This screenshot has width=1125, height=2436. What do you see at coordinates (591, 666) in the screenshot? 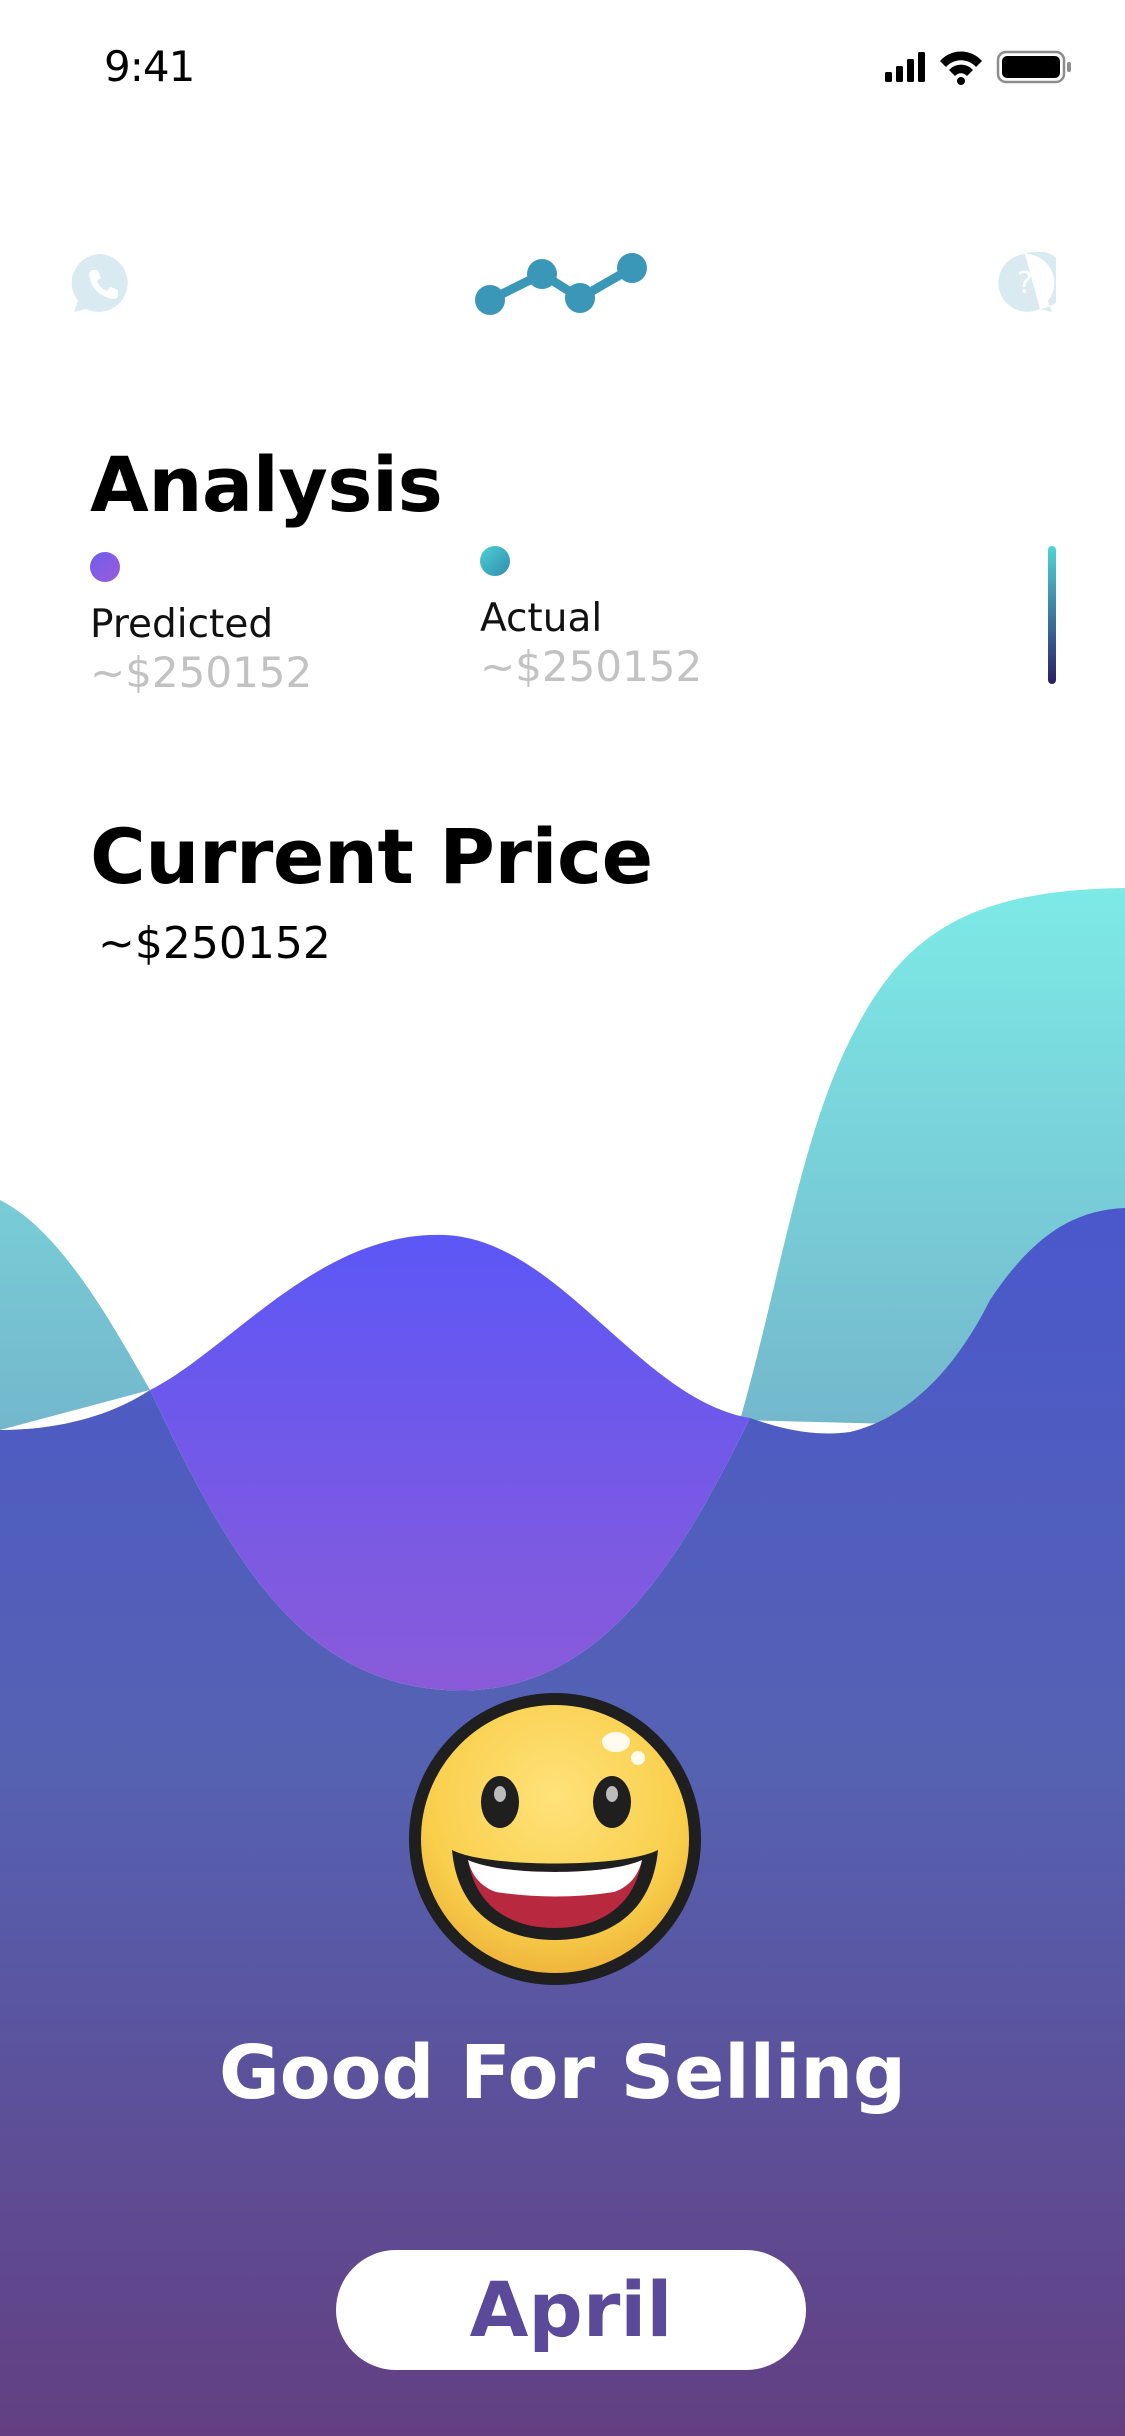
I see `actual-value: ~$250152` at bounding box center [591, 666].